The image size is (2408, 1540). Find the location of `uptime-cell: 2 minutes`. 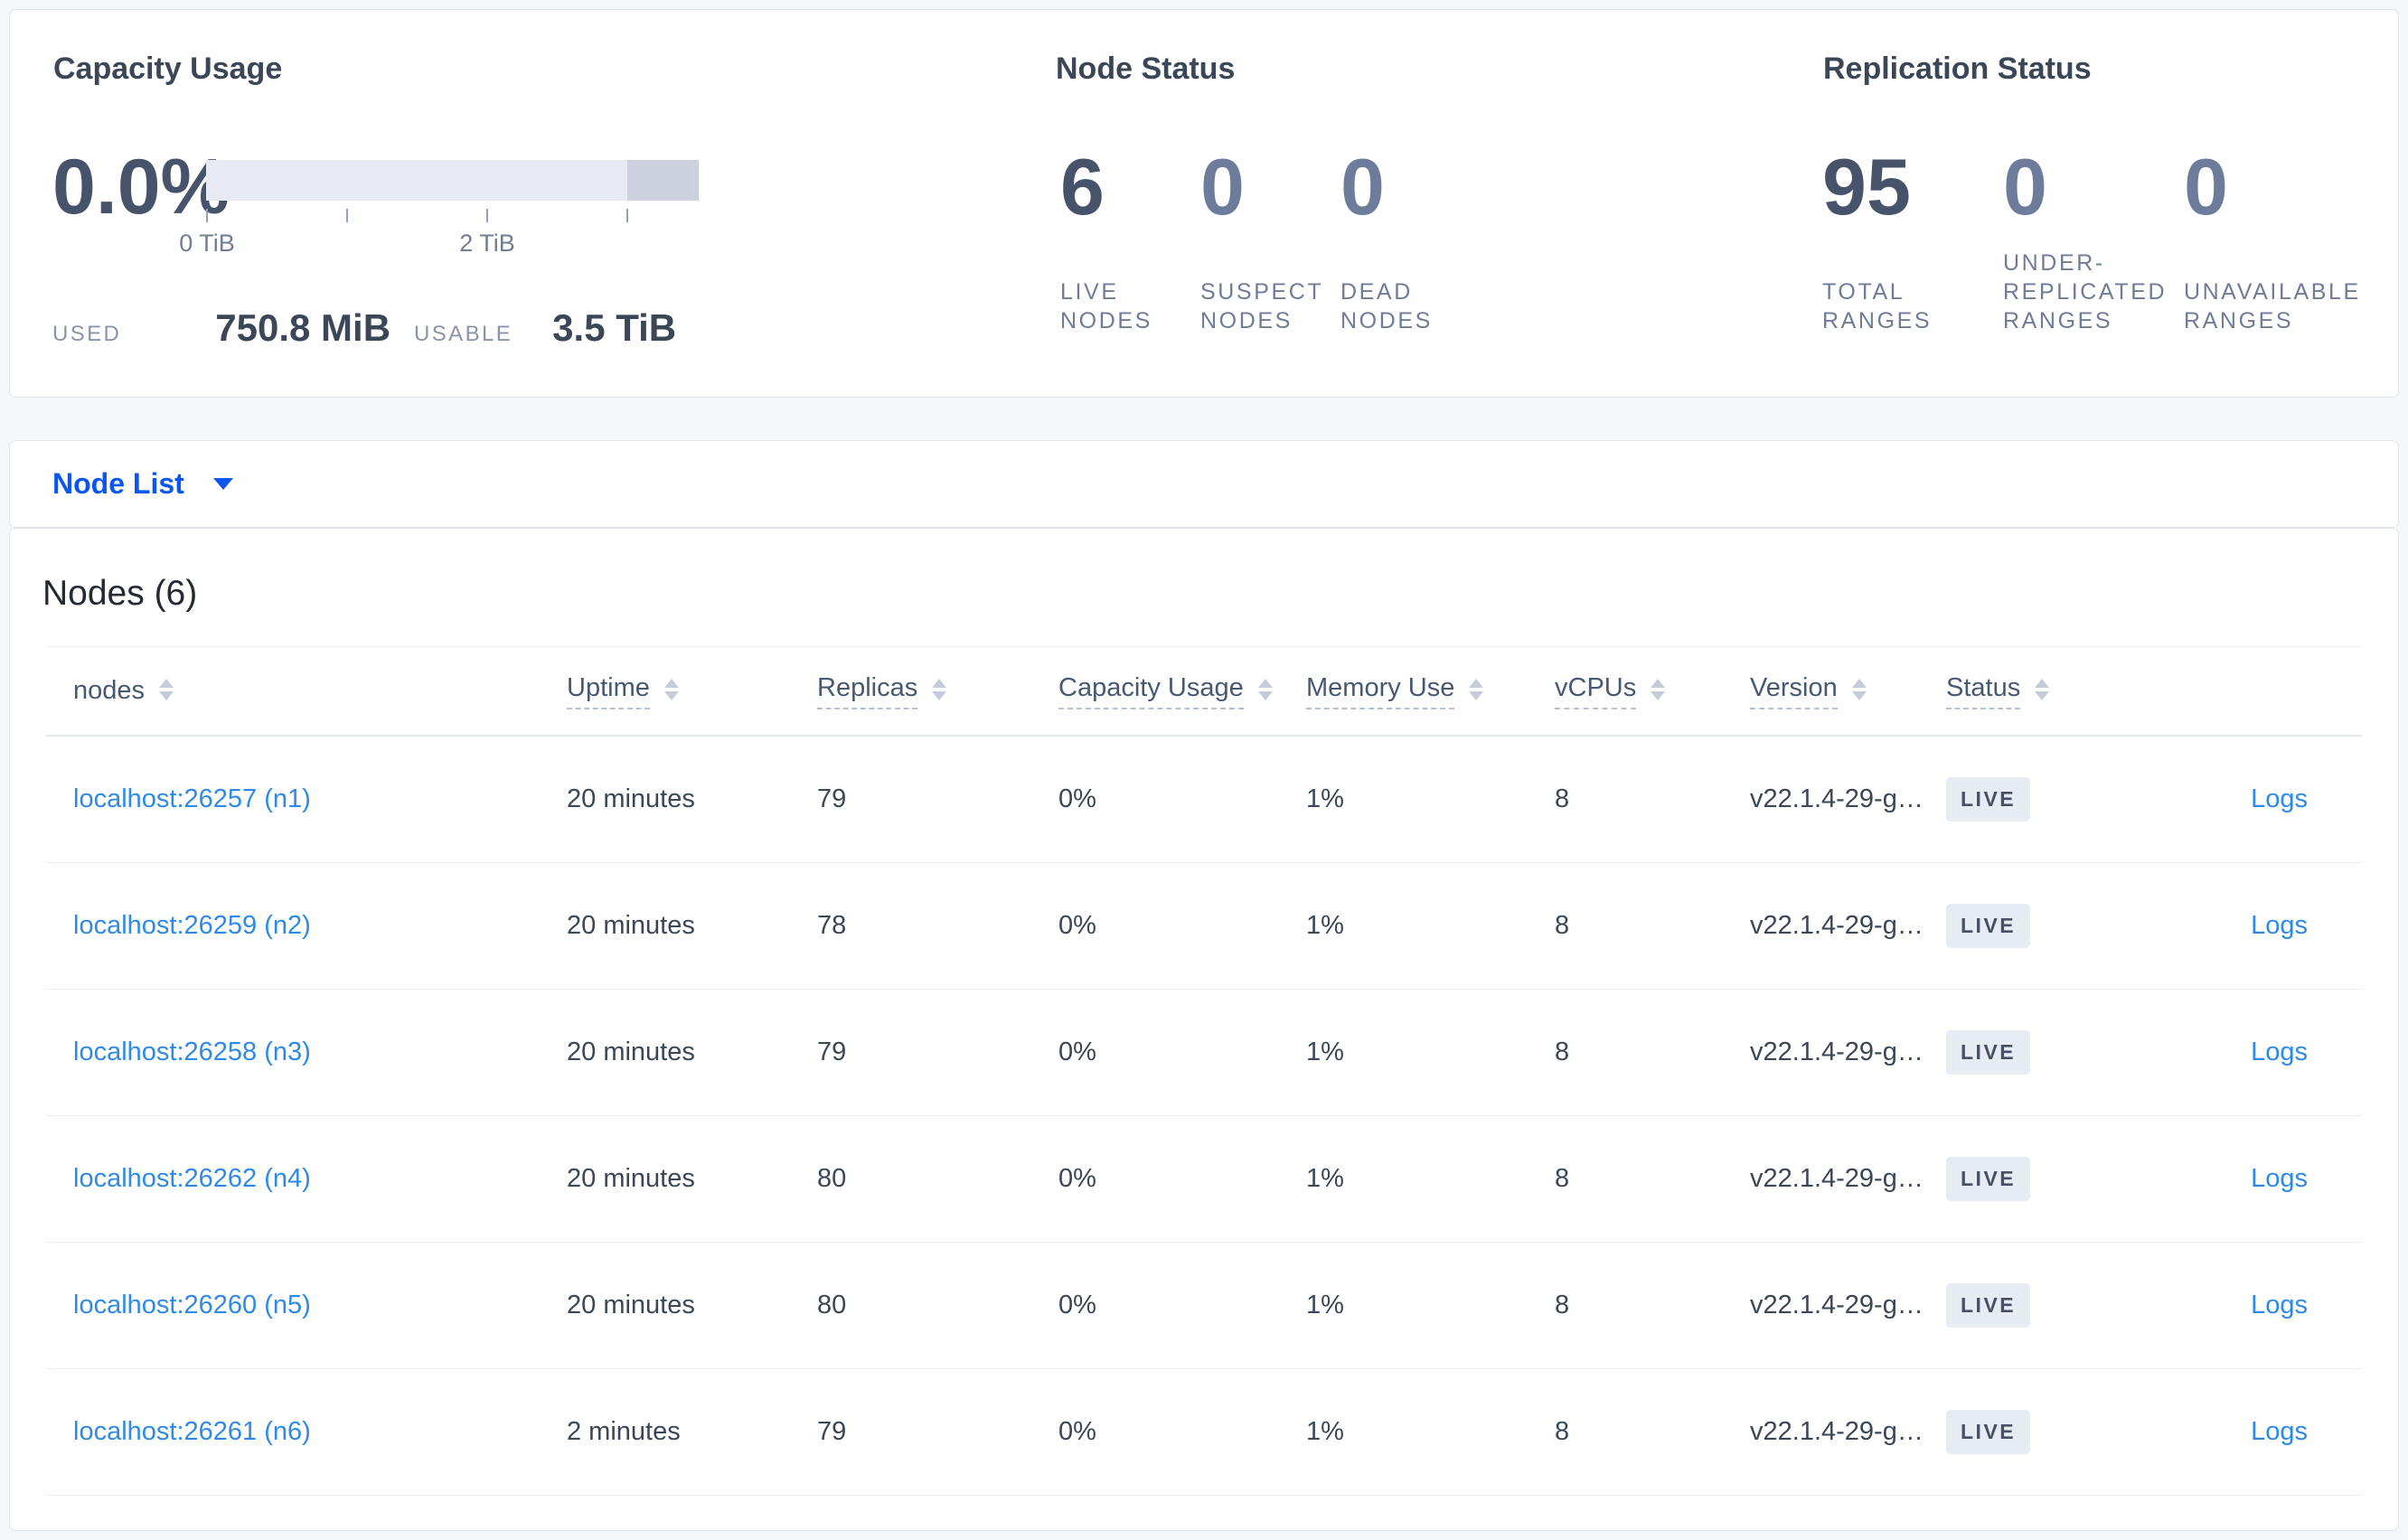

uptime-cell: 2 minutes is located at coordinates (624, 1431).